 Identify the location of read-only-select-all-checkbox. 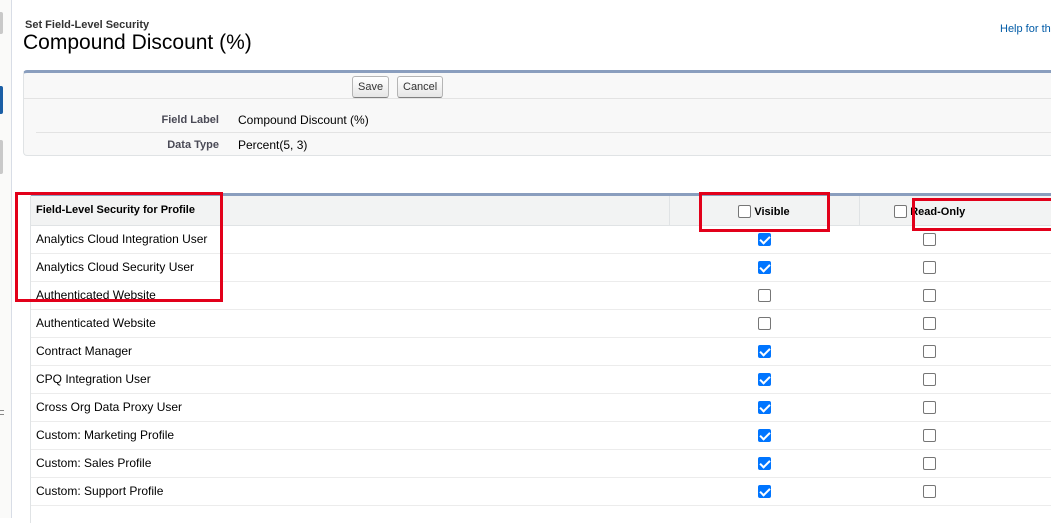
(901, 212).